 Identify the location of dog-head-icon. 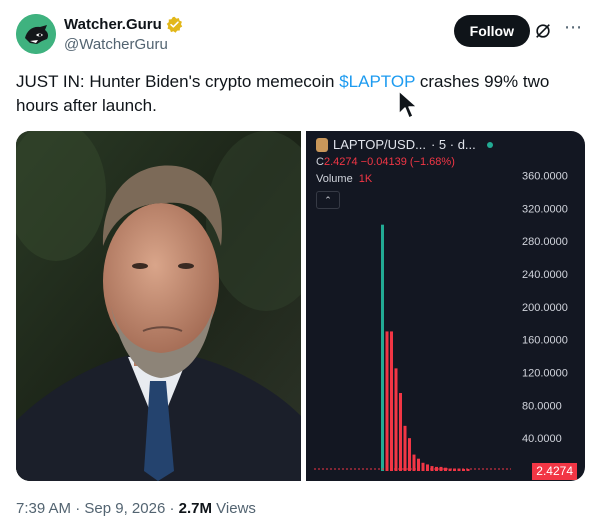
(36, 34).